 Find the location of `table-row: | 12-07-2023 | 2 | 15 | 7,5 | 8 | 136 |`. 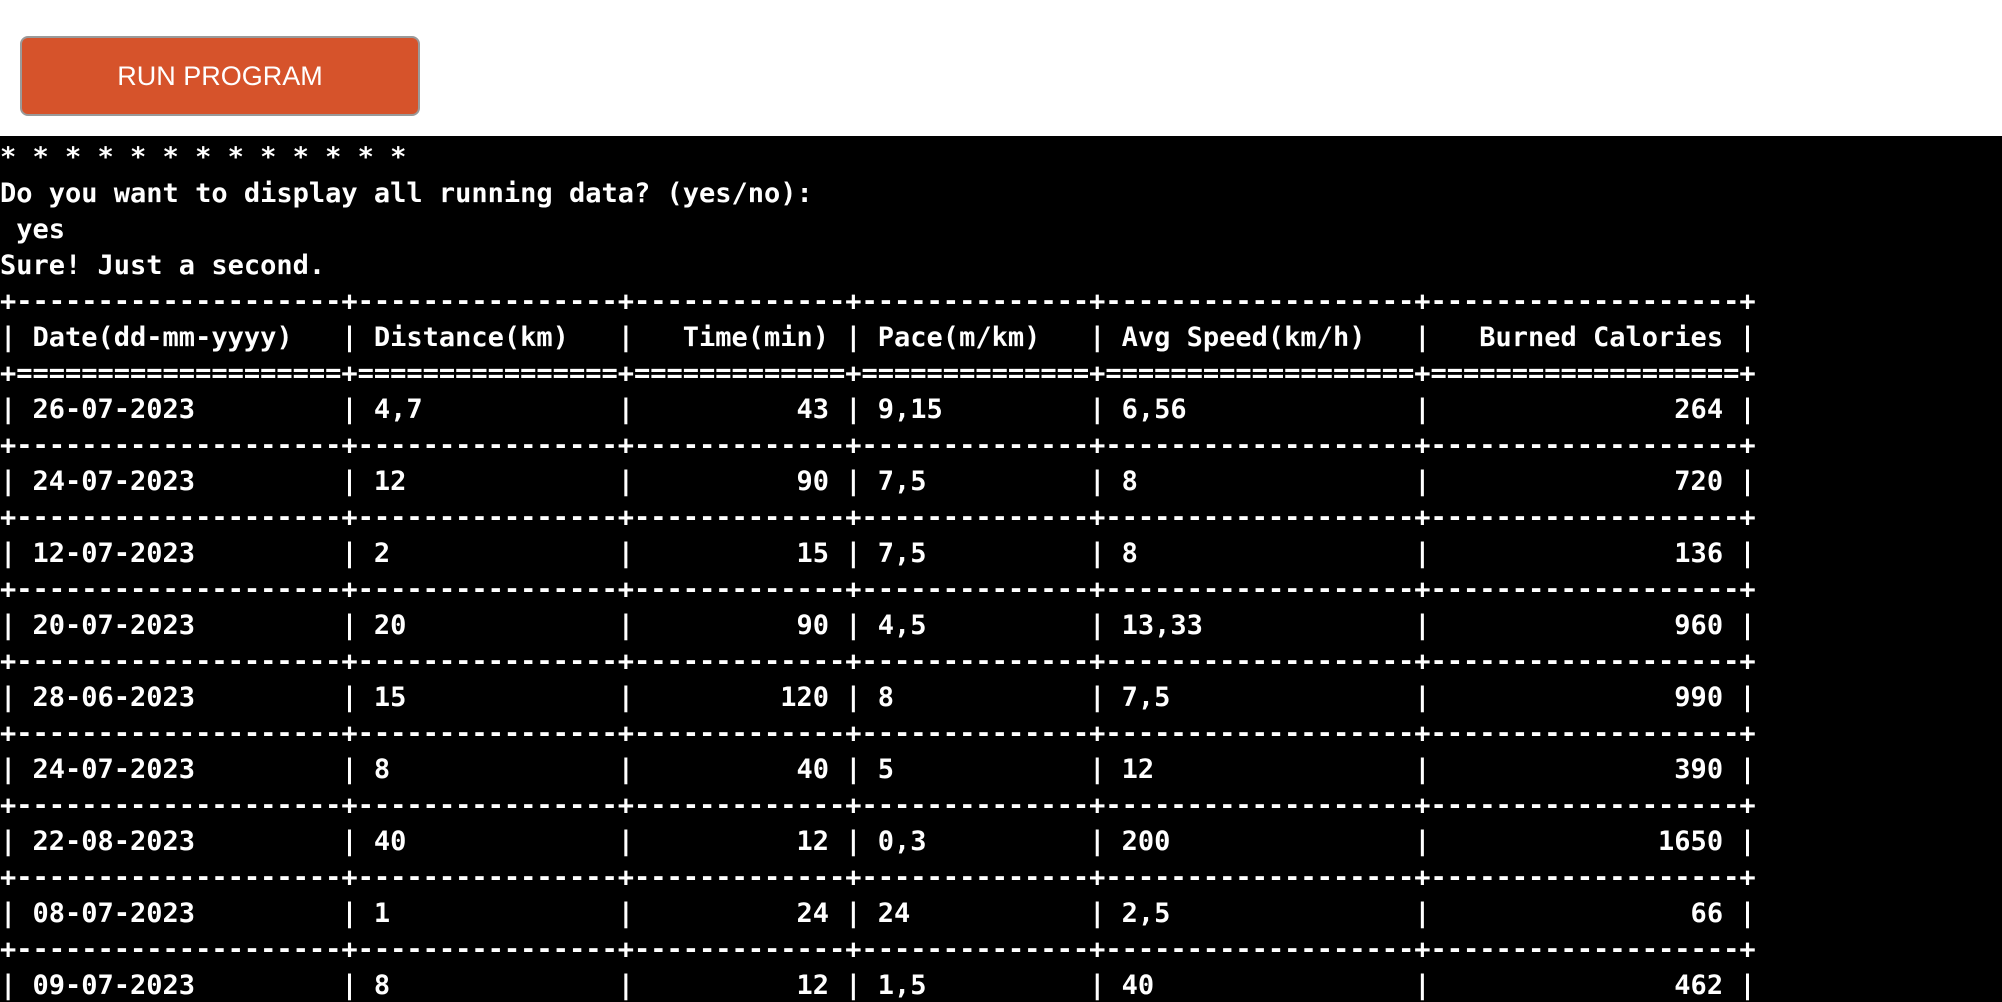

table-row: | 12-07-2023 | 2 | 15 | 7,5 | 8 | 136 | is located at coordinates (878, 553).